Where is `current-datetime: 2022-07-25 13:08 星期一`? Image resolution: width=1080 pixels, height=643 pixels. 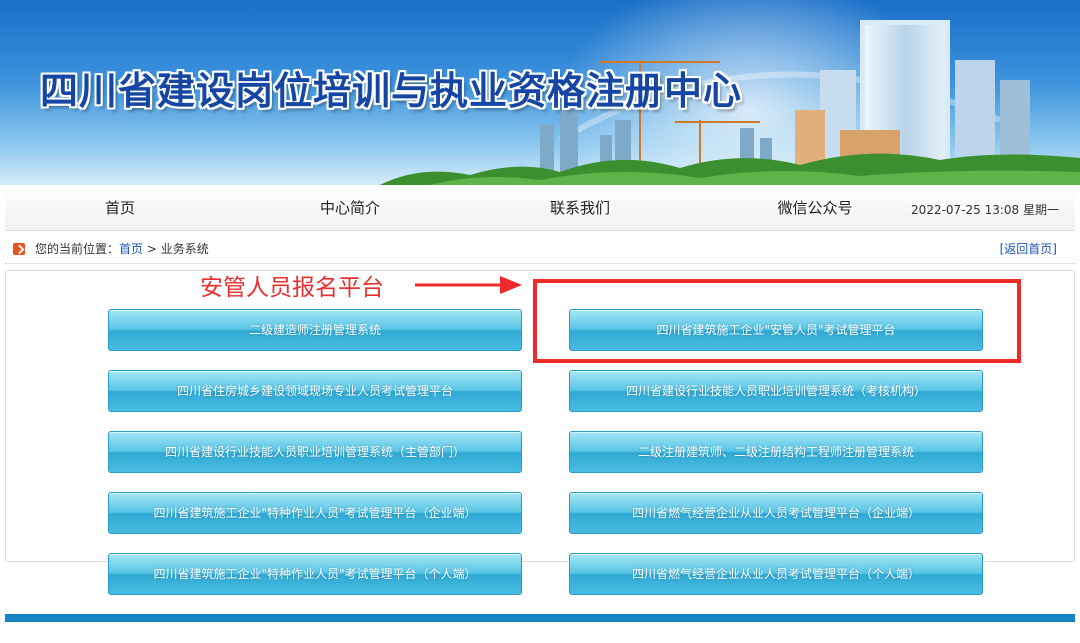 current-datetime: 2022-07-25 13:08 星期一 is located at coordinates (985, 210).